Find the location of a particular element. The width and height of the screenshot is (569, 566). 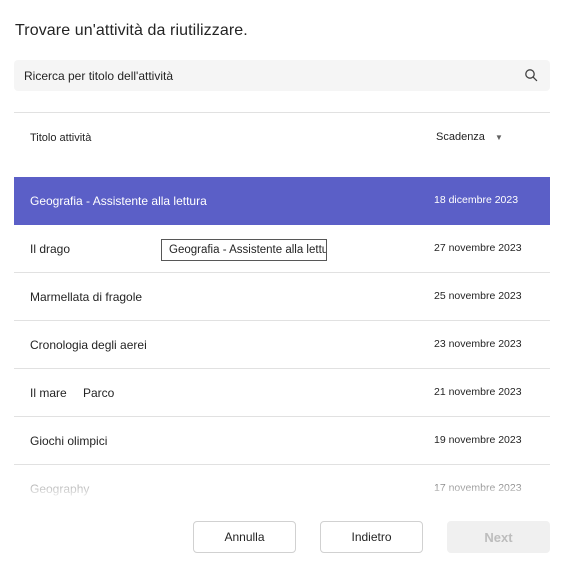

table-row: Marmellata di fragole 25 novembre 2023 is located at coordinates (282, 297).